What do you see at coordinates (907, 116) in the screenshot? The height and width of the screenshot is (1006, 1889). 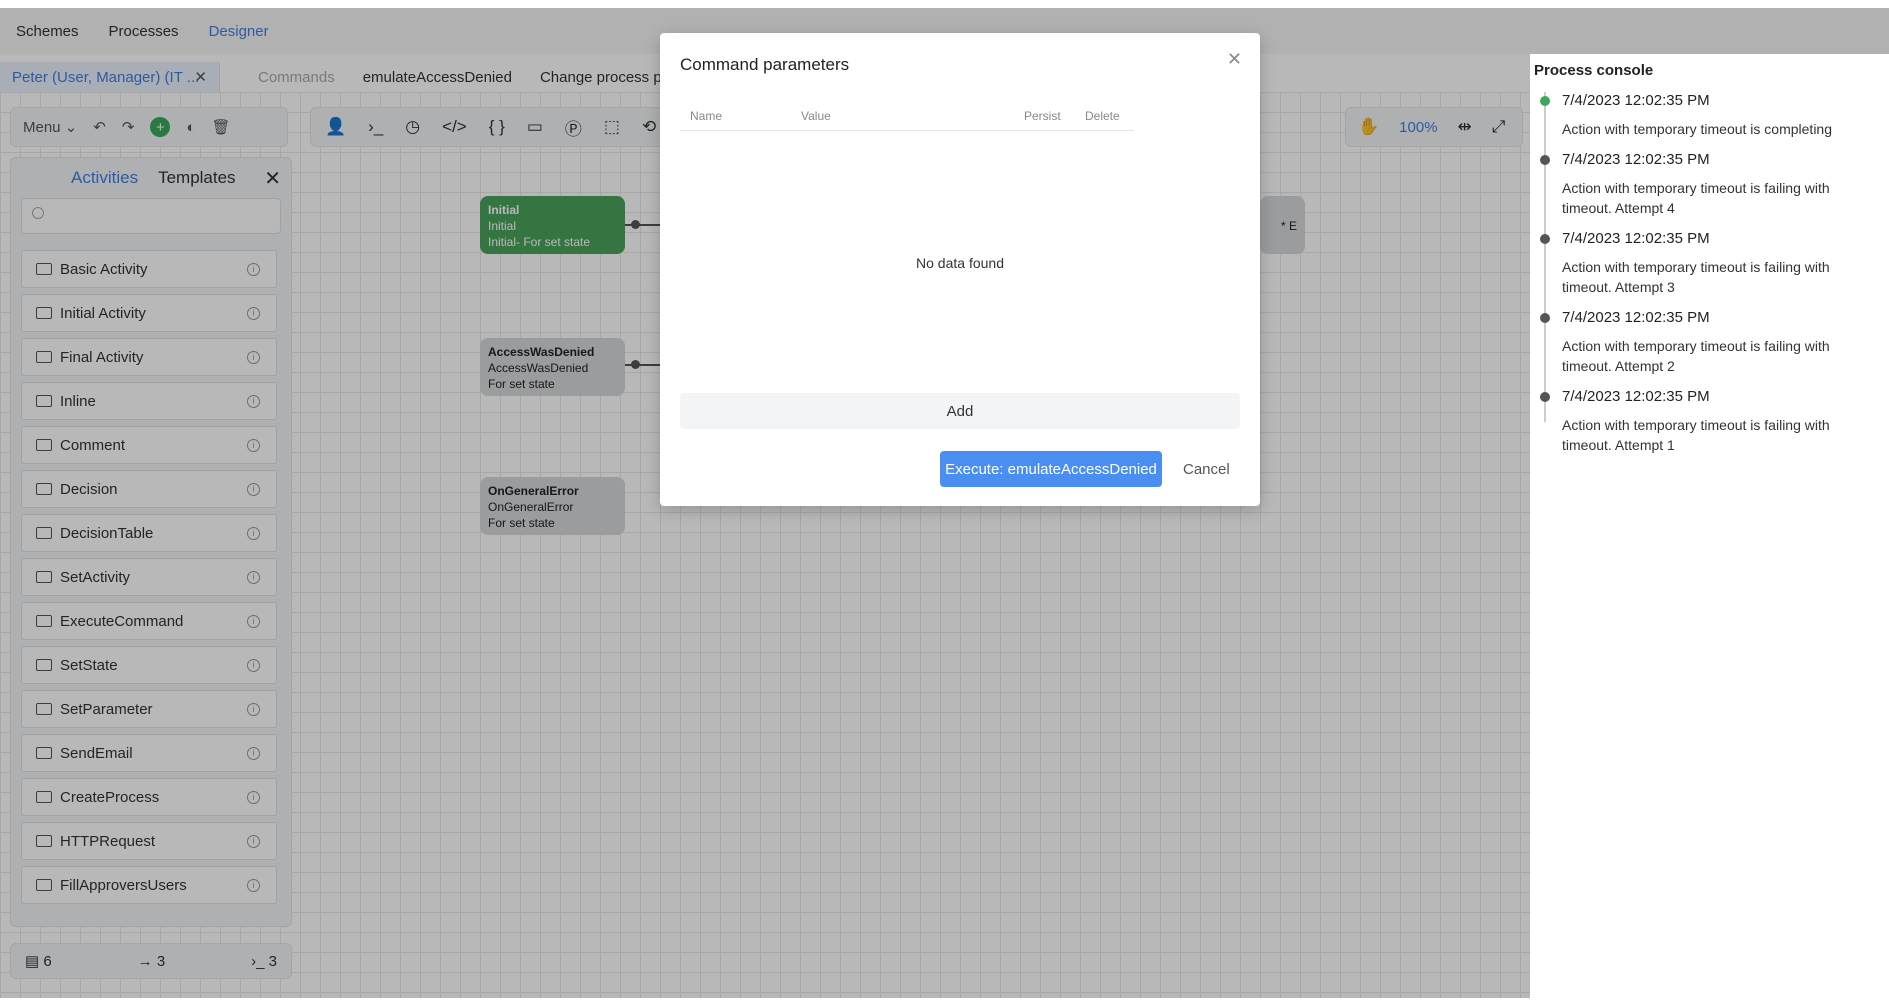 I see `parameters-table-header: Name Value Persist Delete` at bounding box center [907, 116].